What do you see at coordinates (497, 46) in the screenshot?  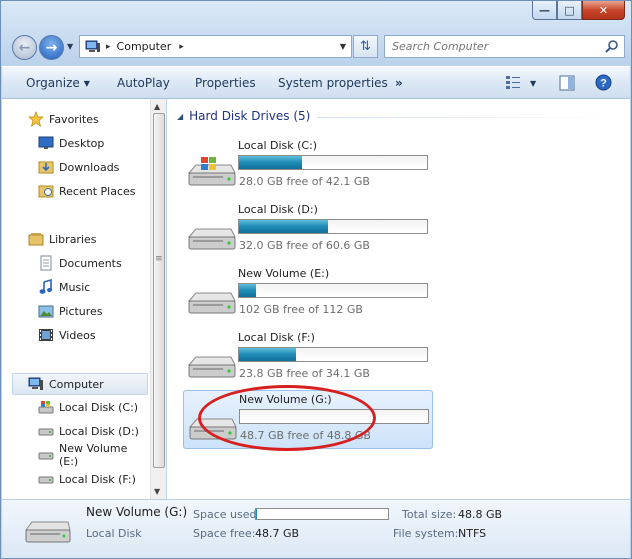 I see `search-input` at bounding box center [497, 46].